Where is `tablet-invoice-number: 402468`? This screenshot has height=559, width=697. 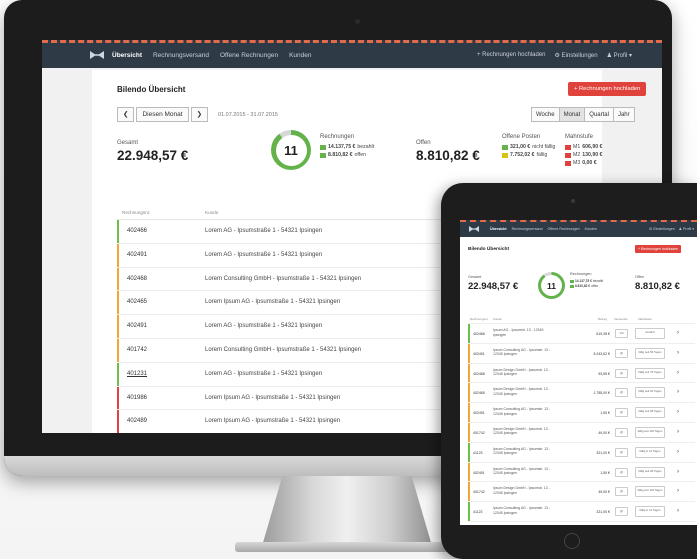
tablet-invoice-number: 402468 is located at coordinates (479, 374).